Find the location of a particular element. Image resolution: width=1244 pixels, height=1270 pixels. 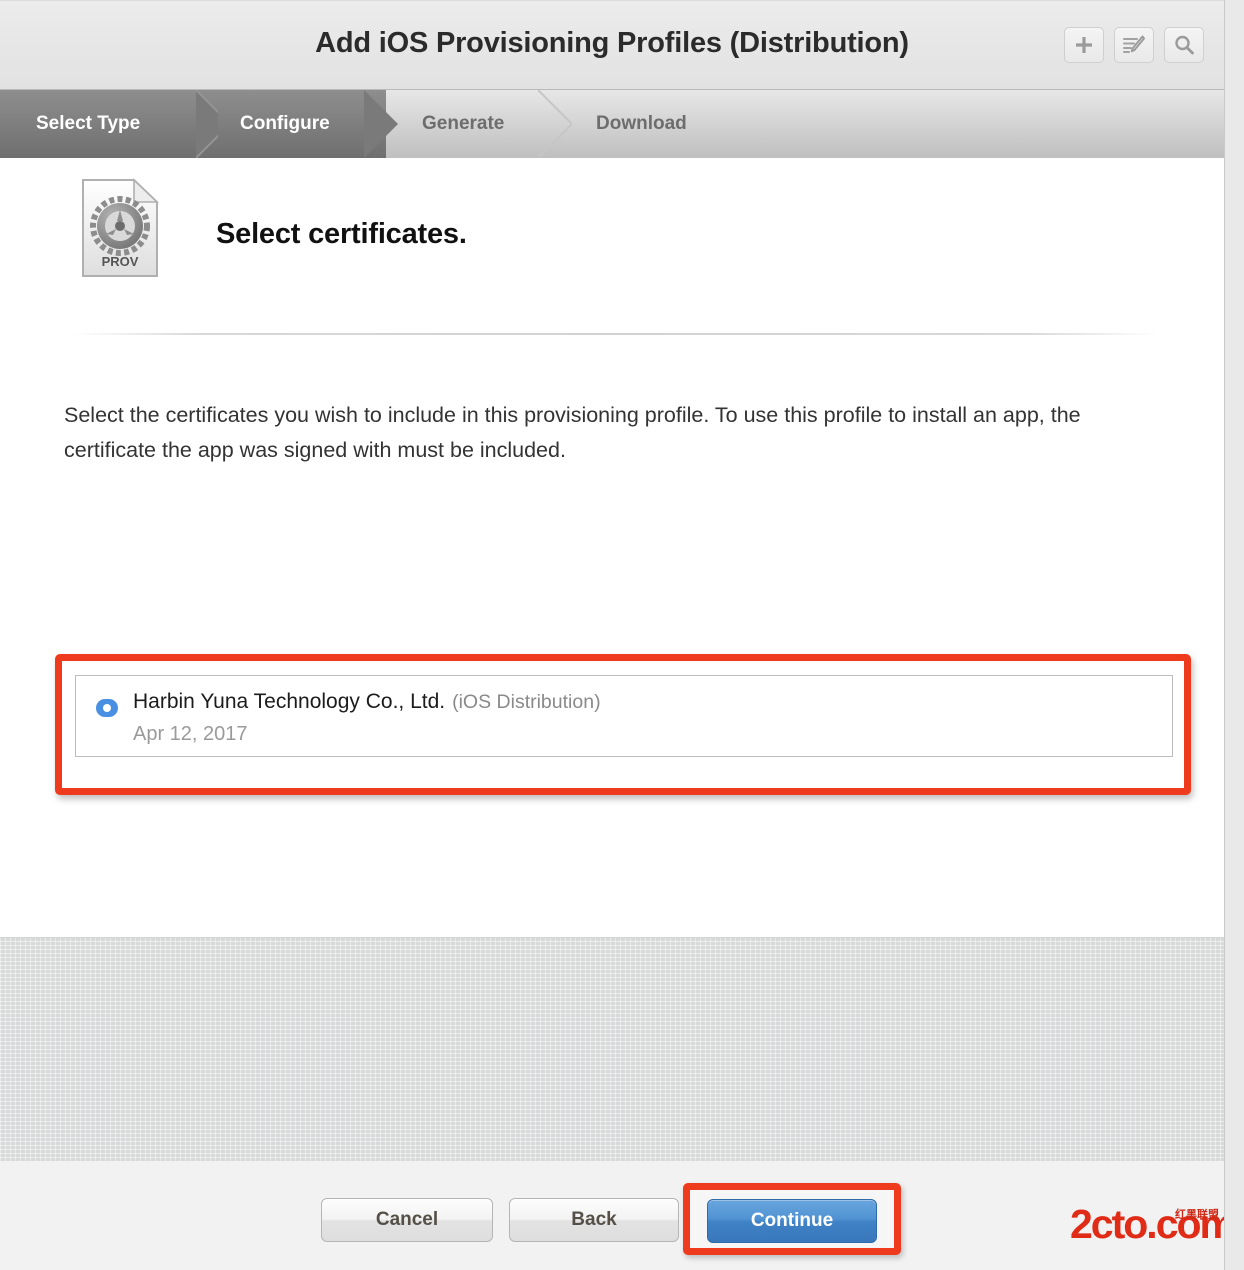

back-button: Back is located at coordinates (594, 1220).